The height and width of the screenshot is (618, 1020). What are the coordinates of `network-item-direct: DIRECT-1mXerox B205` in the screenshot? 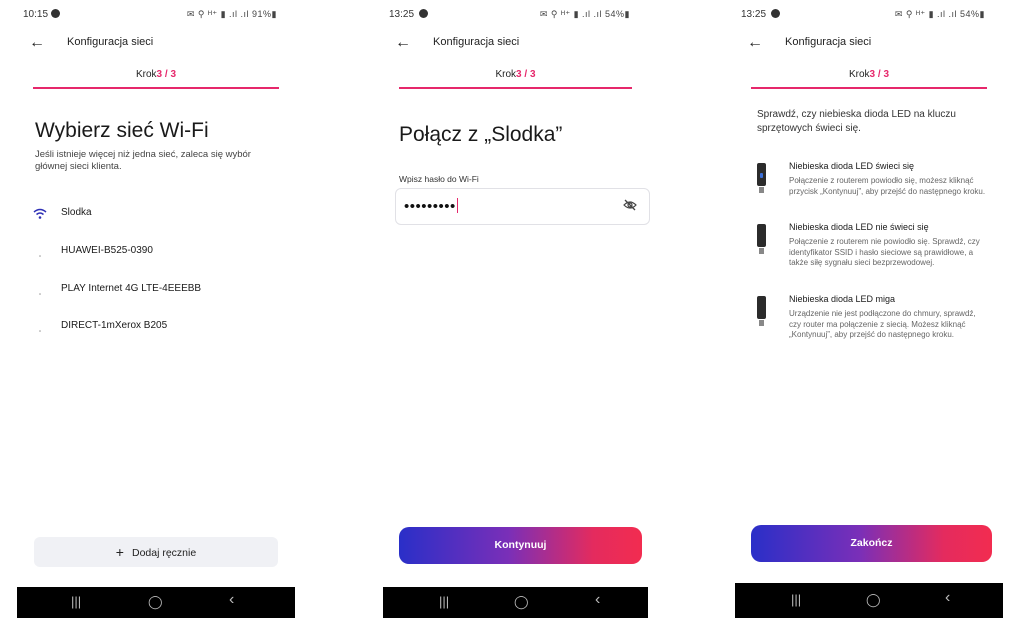 It's located at (156, 328).